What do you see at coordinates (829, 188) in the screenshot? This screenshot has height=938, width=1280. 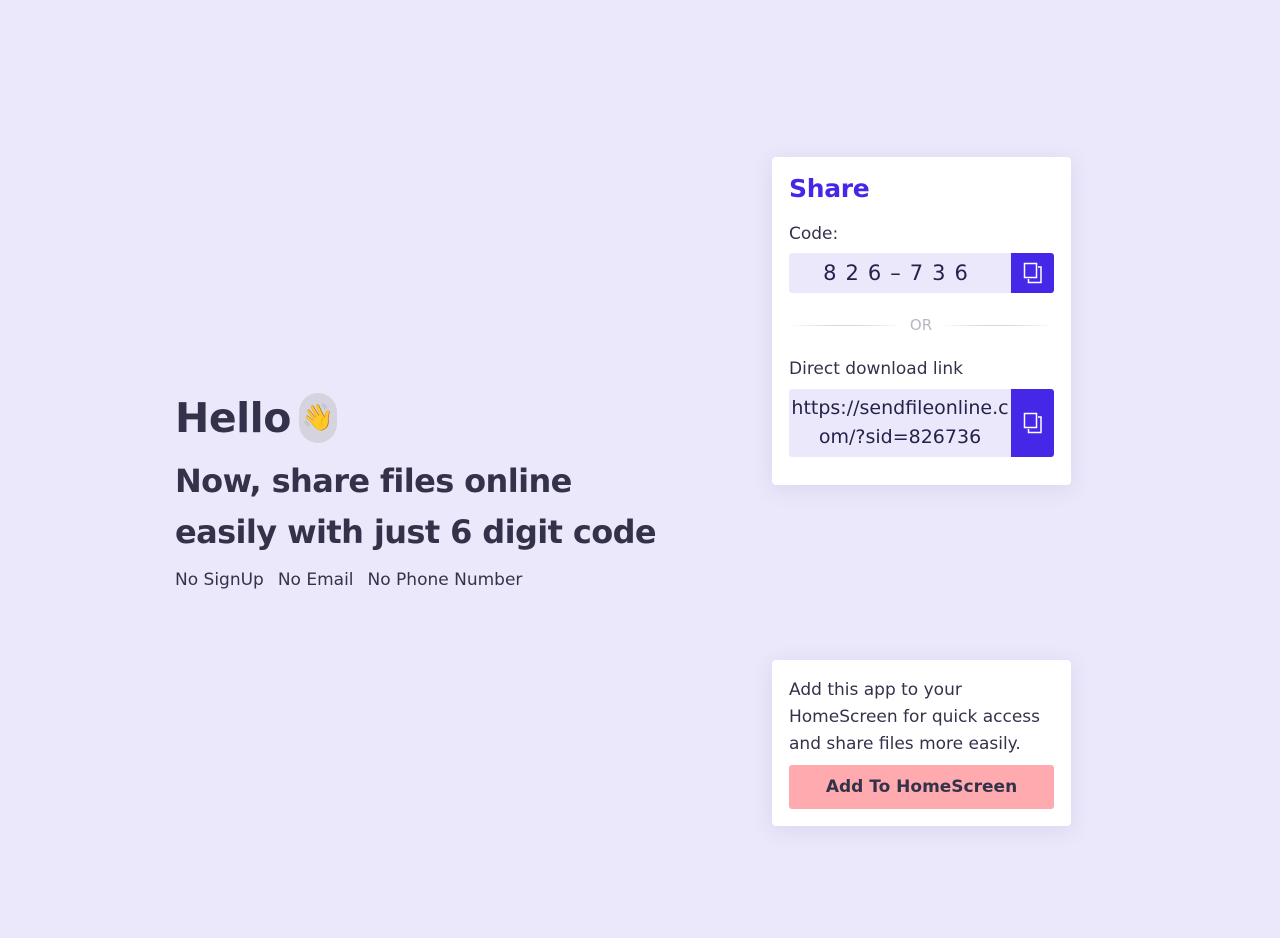 I see `share-title: Share` at bounding box center [829, 188].